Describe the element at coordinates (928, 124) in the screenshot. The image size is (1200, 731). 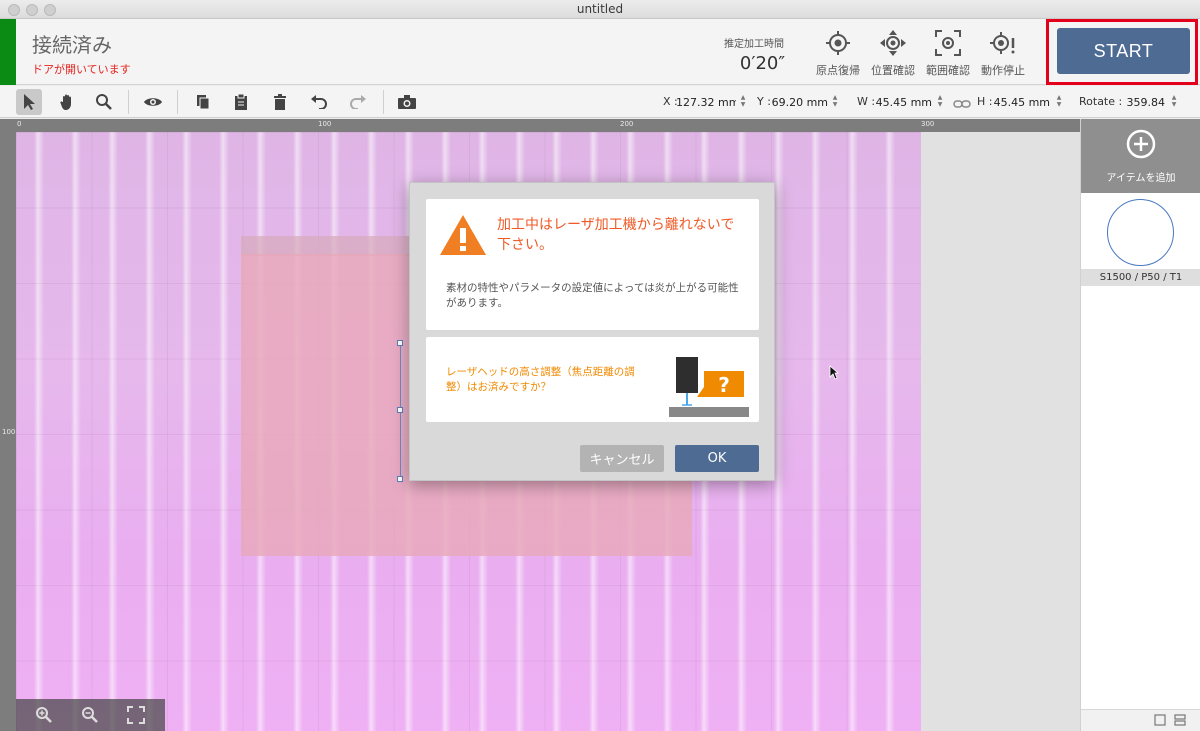
I see `ruler-label: 300` at that location.